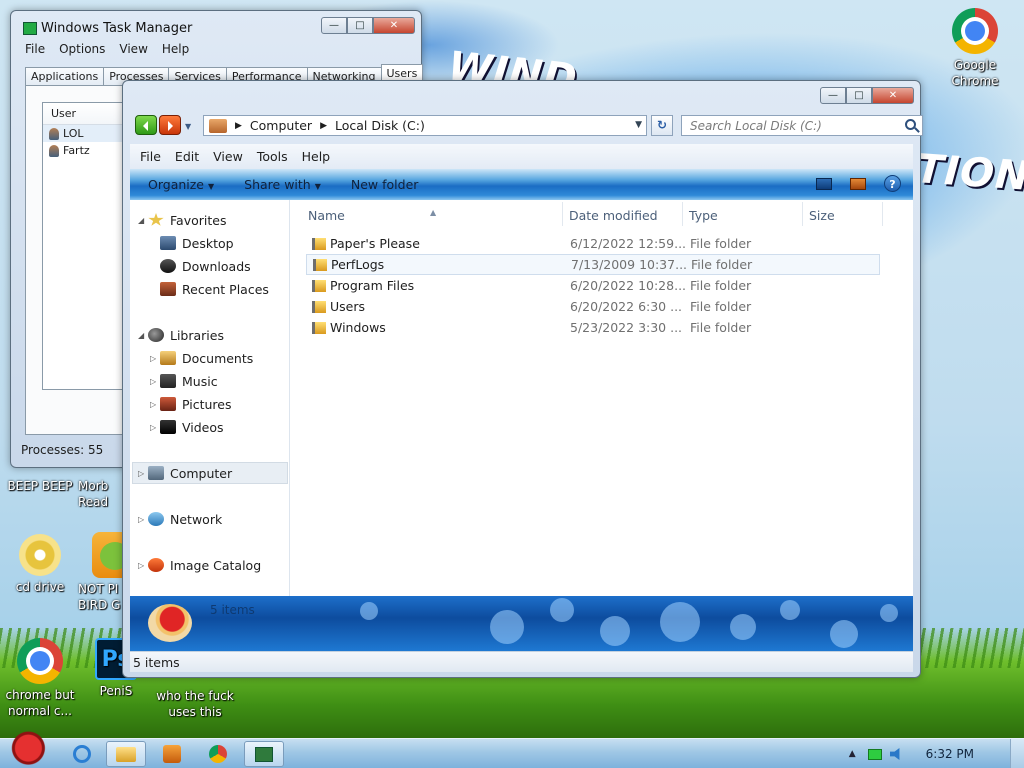 Image resolution: width=1024 pixels, height=768 pixels. Describe the element at coordinates (181, 335) in the screenshot. I see `nav-libraries: ◢ Libraries` at that location.